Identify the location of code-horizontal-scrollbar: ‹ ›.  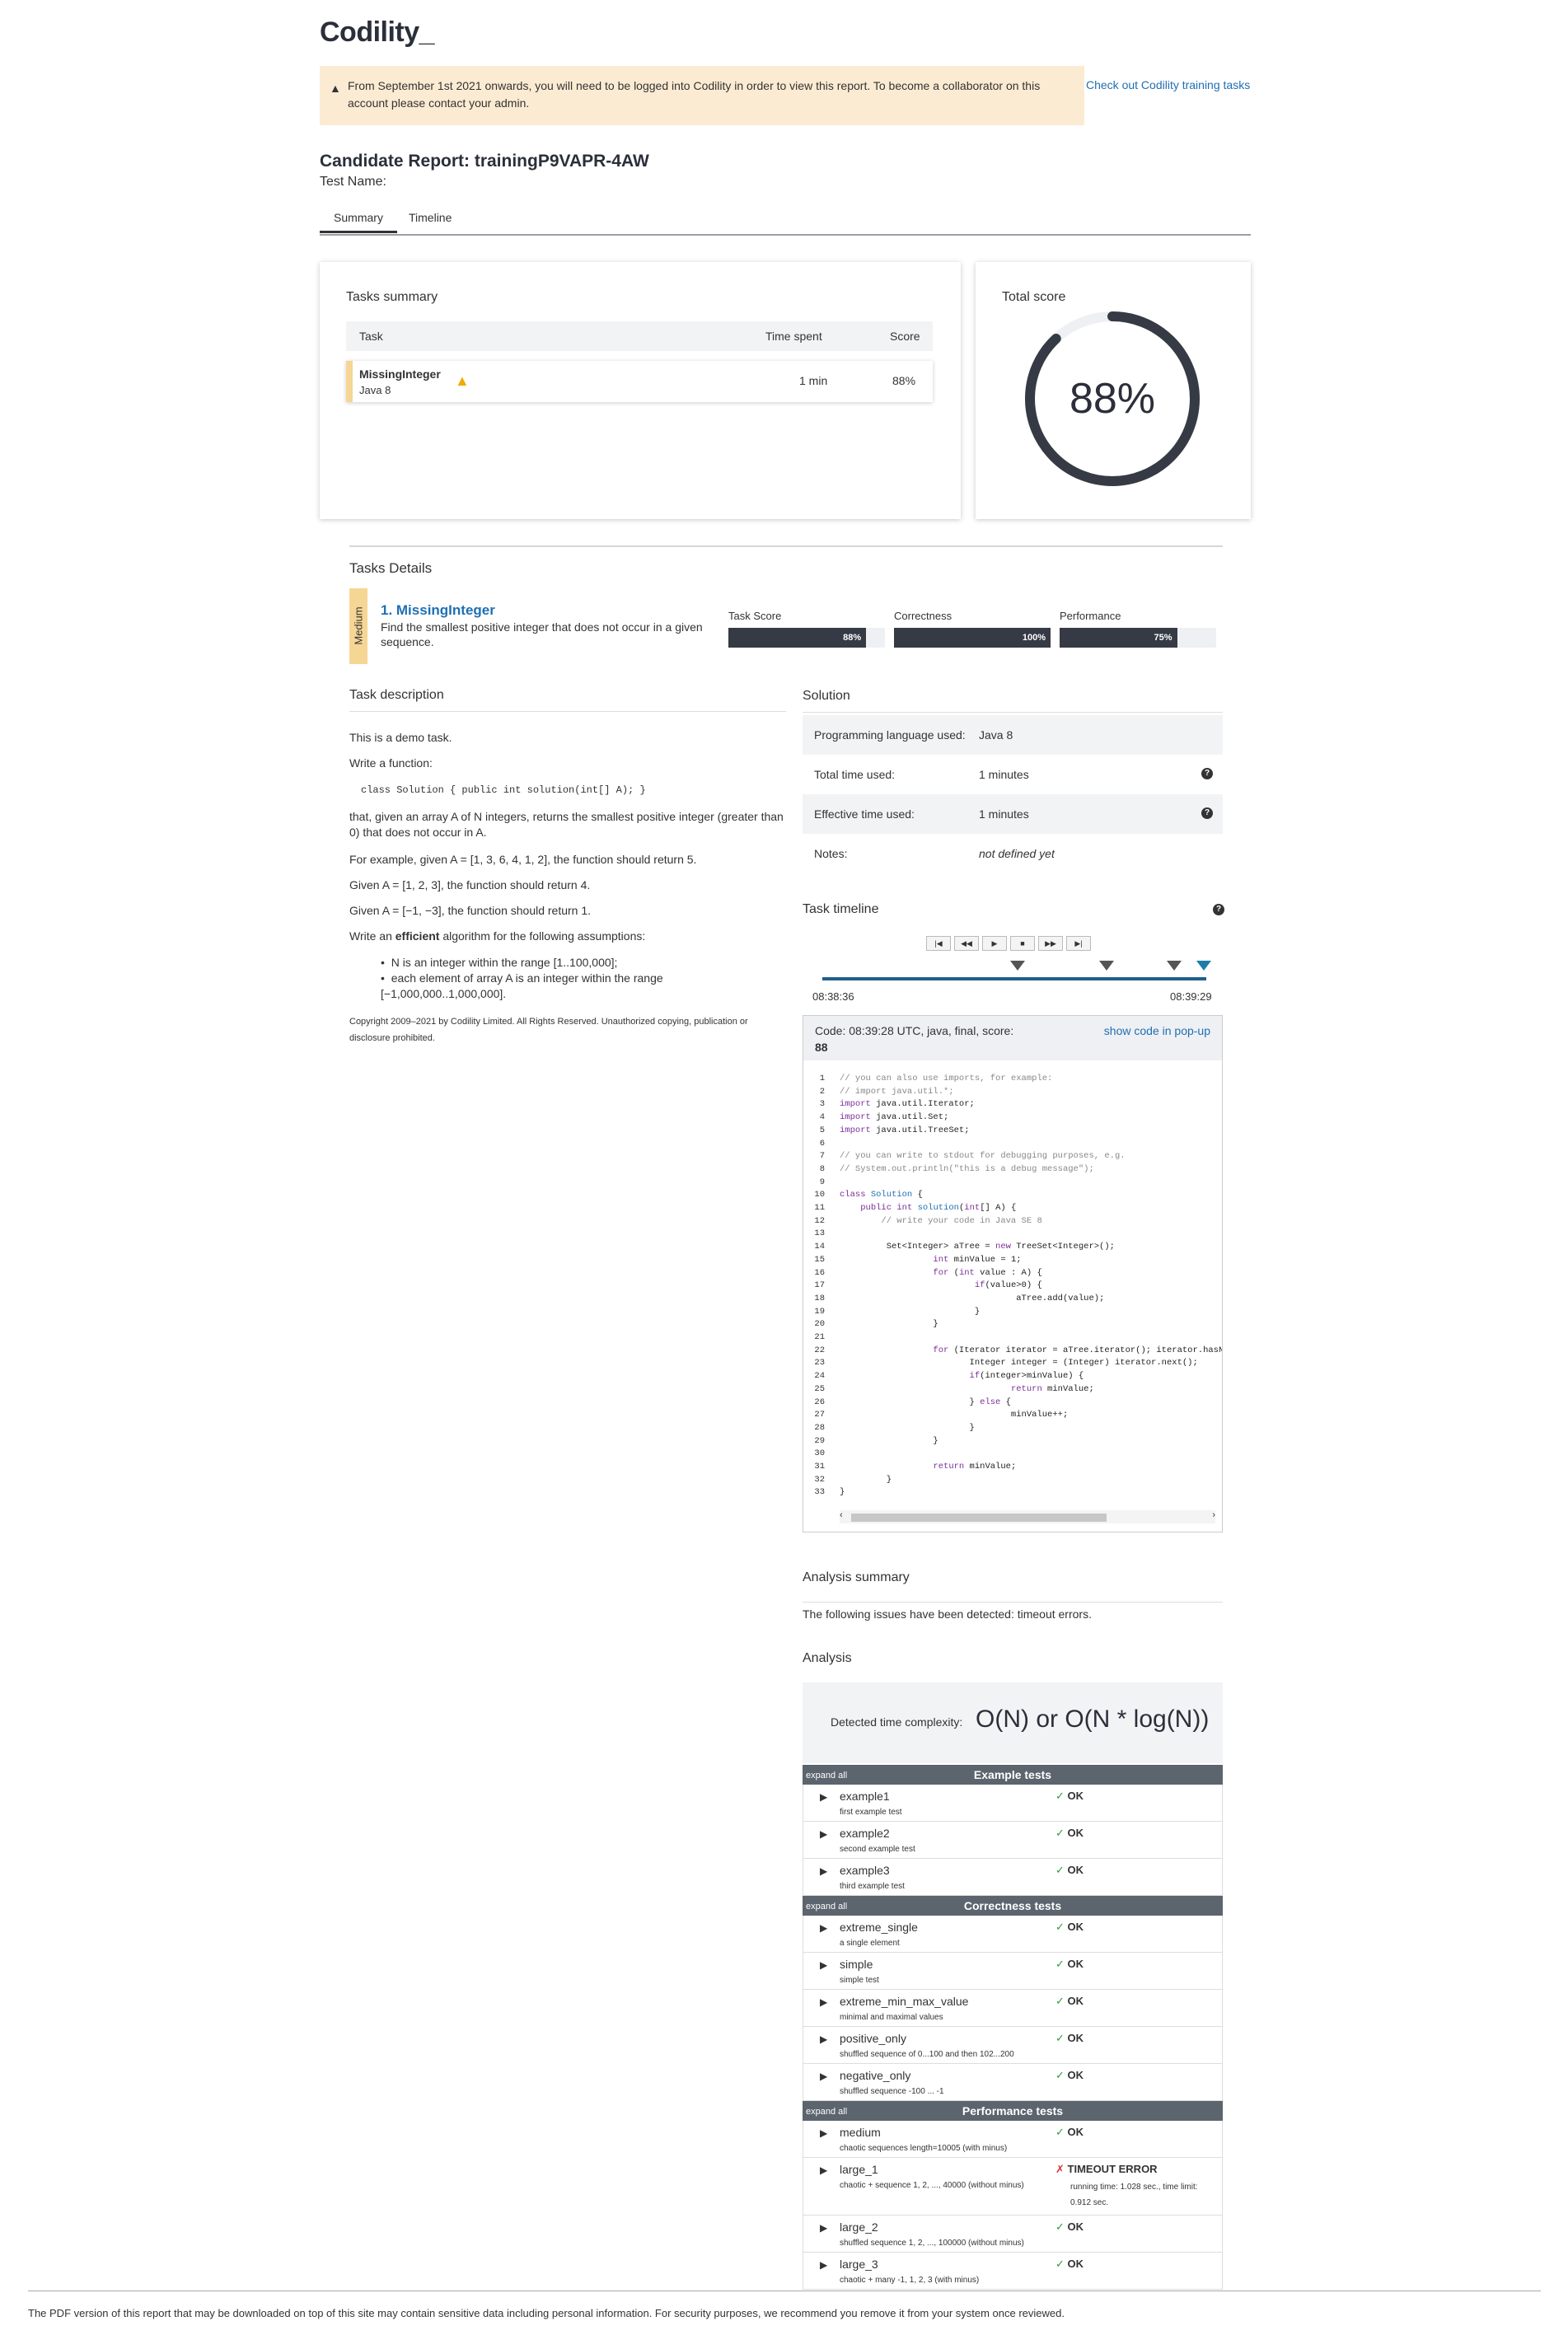
(1027, 1516).